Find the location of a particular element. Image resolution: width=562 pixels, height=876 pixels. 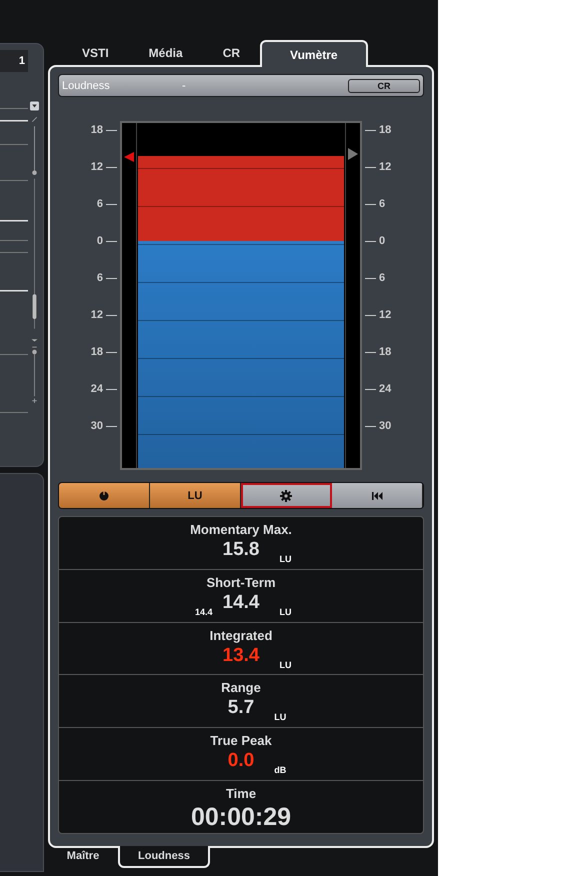

skip-back-icon is located at coordinates (377, 496).